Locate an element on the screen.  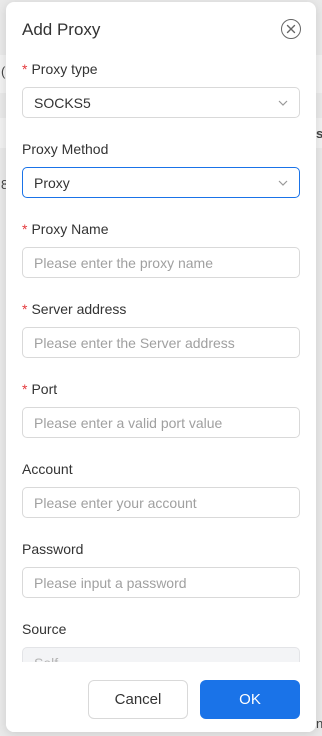
server-address-field is located at coordinates (161, 342).